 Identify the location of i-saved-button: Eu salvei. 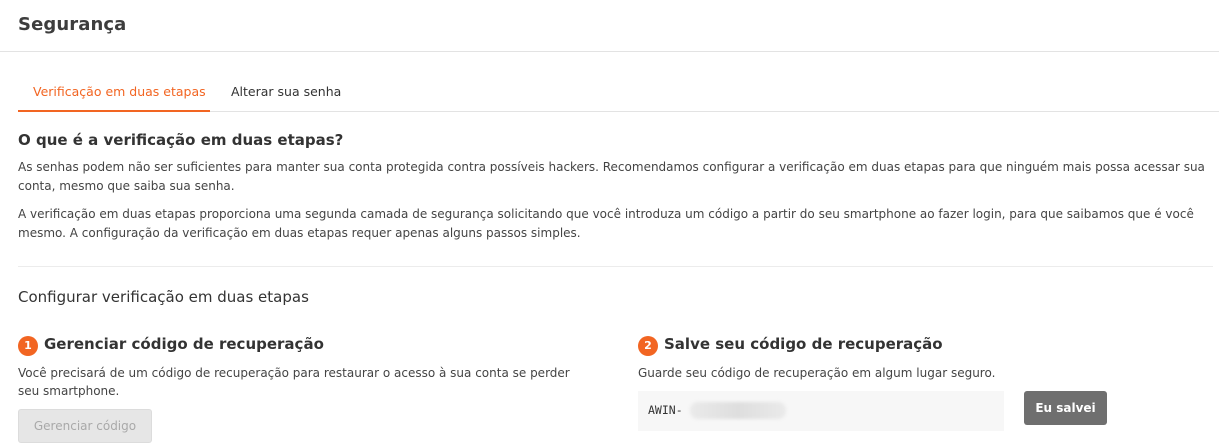
(1065, 408).